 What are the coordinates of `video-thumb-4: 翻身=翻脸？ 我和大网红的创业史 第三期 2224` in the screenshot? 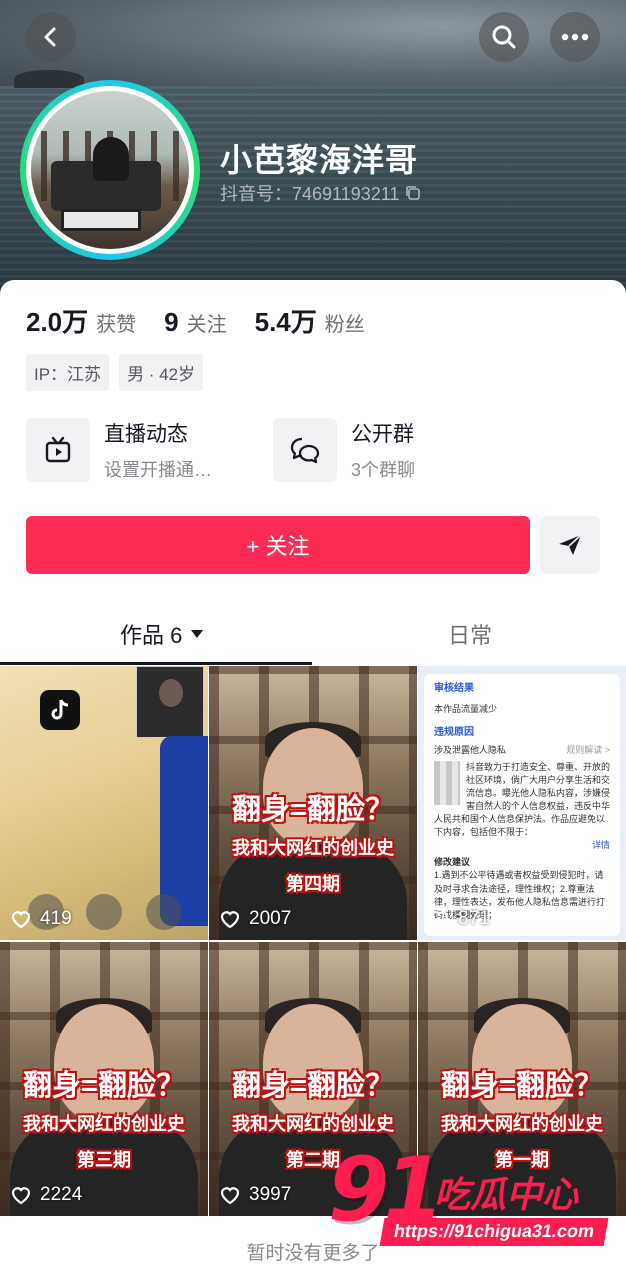 It's located at (104, 1079).